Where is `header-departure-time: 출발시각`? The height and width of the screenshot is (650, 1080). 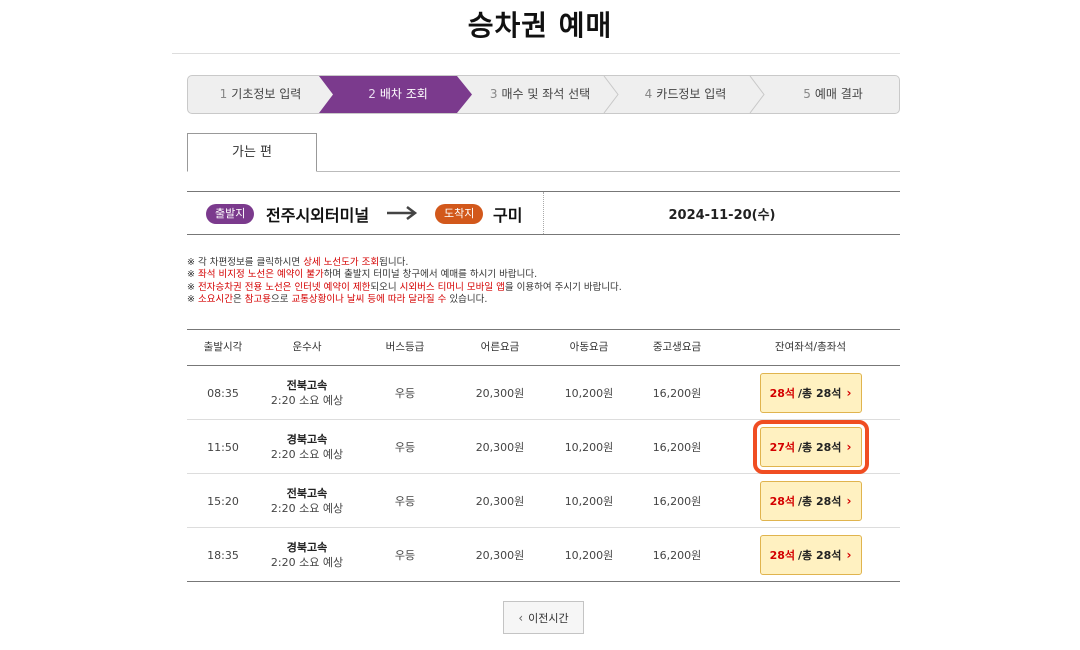 header-departure-time: 출발시각 is located at coordinates (223, 347).